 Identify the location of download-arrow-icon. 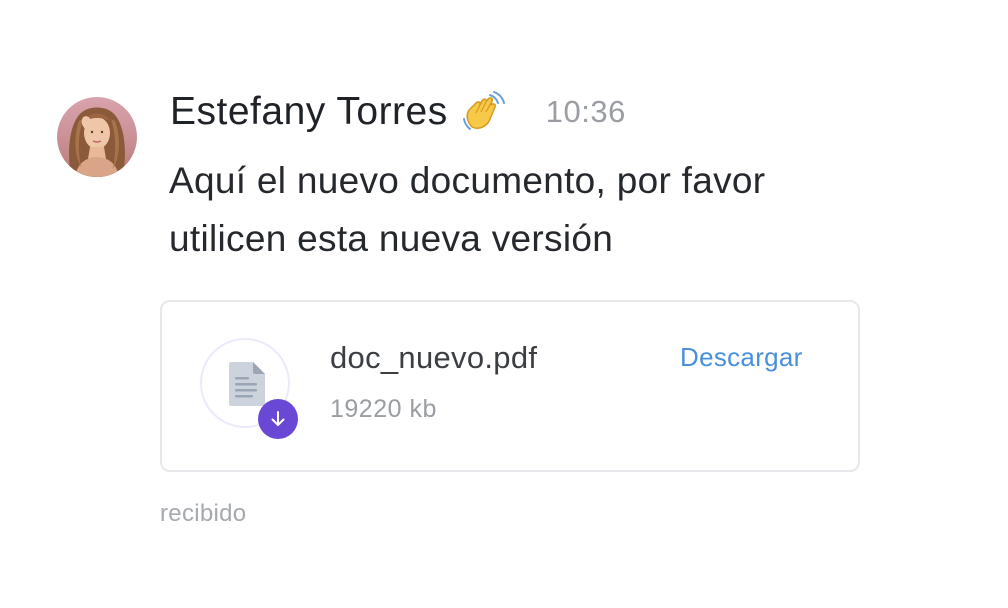
(278, 418).